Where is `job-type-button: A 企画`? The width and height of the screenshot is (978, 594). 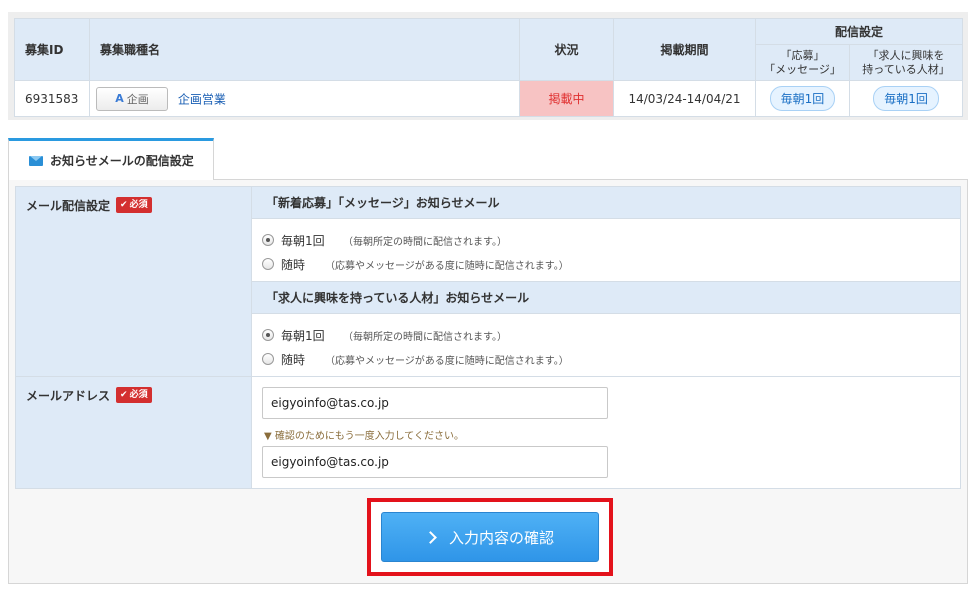
job-type-button: A 企画 is located at coordinates (132, 98).